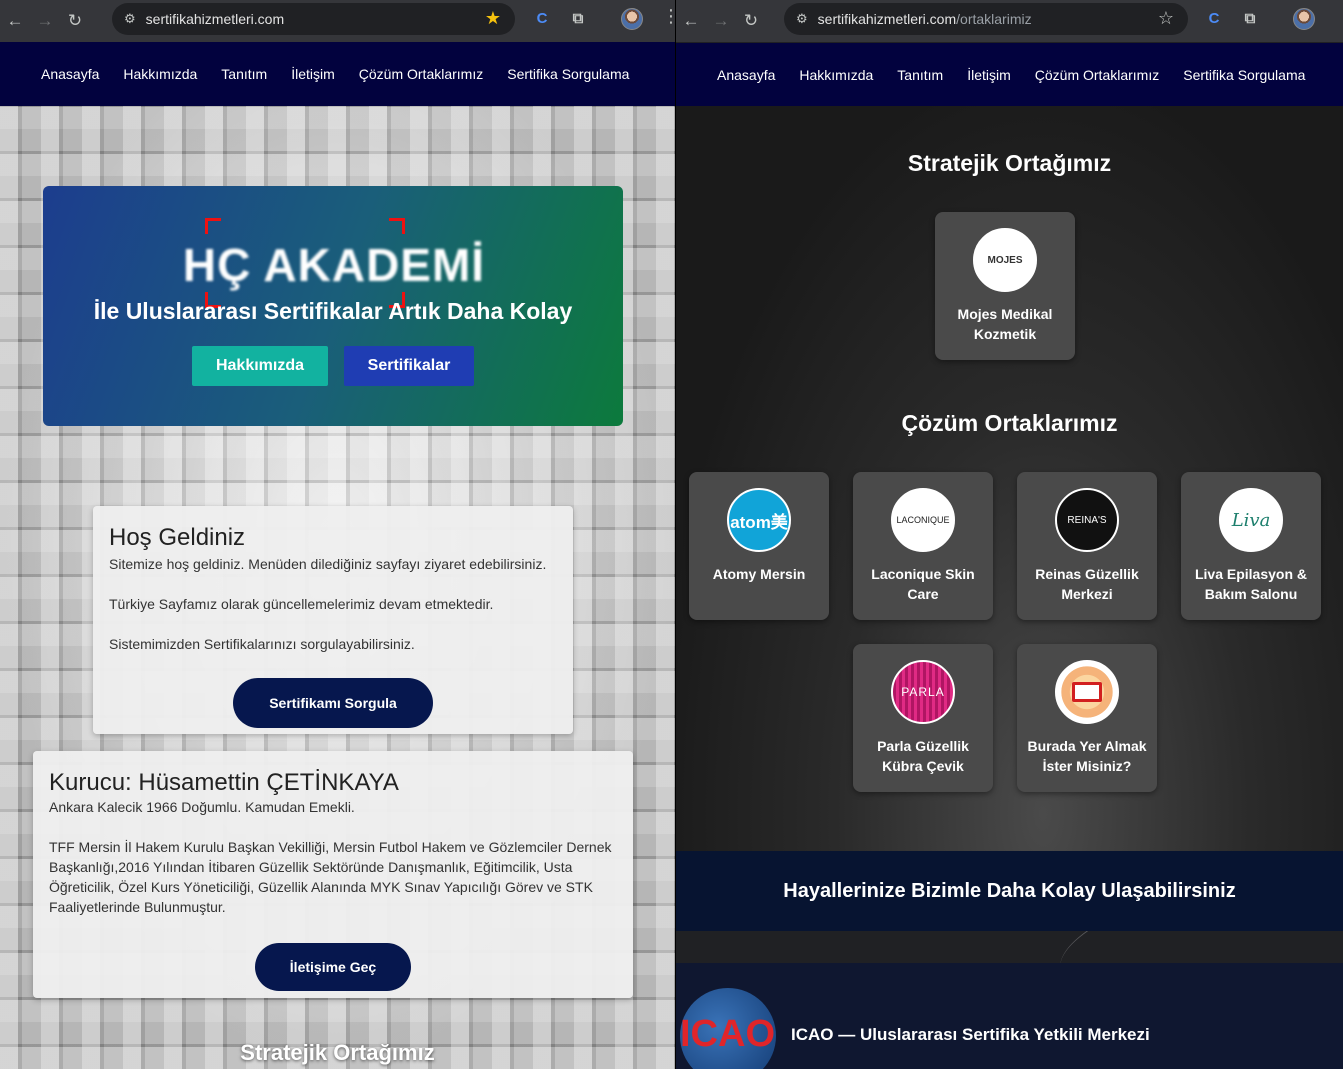 This screenshot has height=1069, width=1343. I want to click on partner-card-mojes: MOJES Mojes Medikal Kozmetik, so click(1005, 286).